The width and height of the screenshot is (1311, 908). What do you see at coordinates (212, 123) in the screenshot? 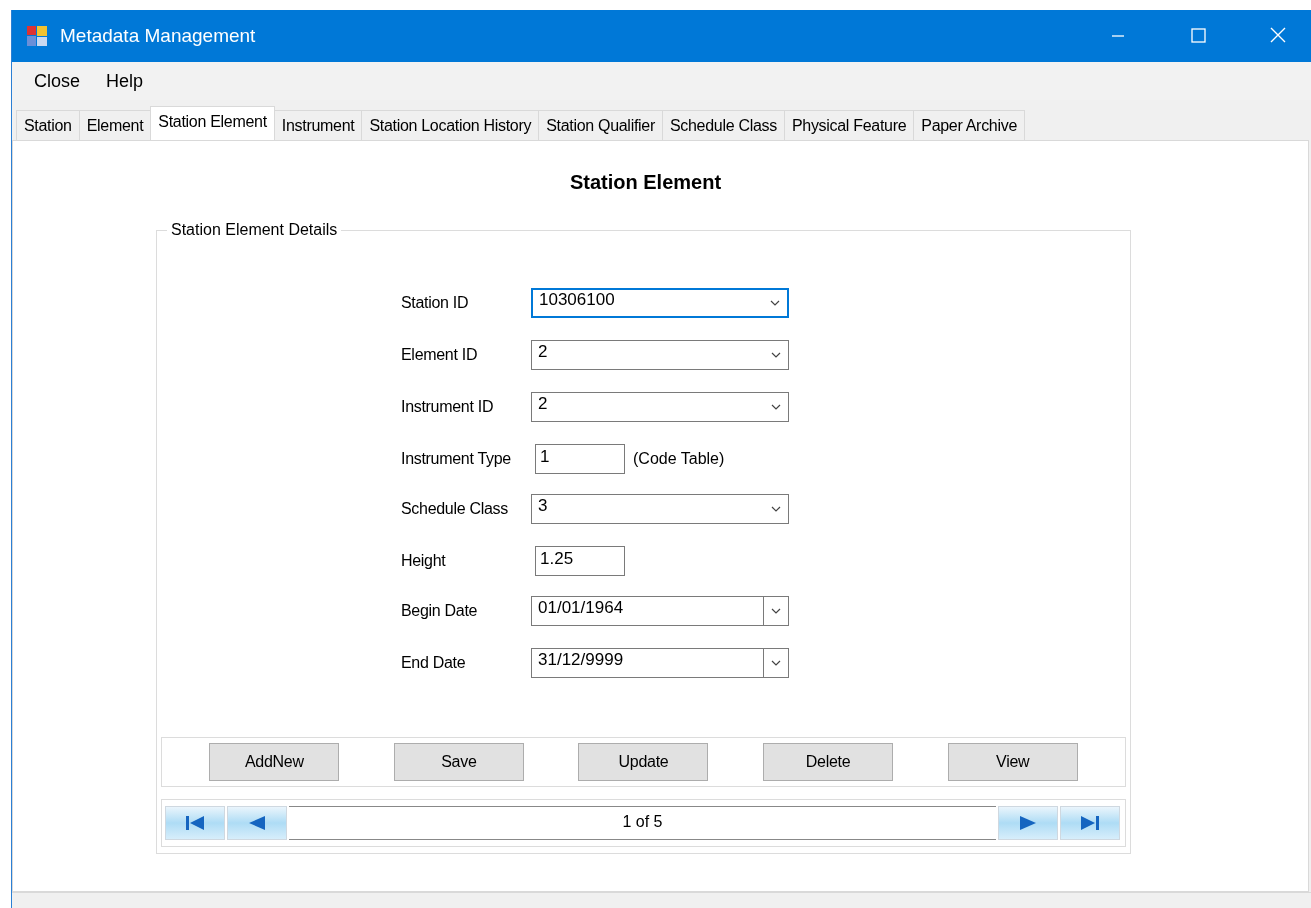
I see `tab: Station Element` at bounding box center [212, 123].